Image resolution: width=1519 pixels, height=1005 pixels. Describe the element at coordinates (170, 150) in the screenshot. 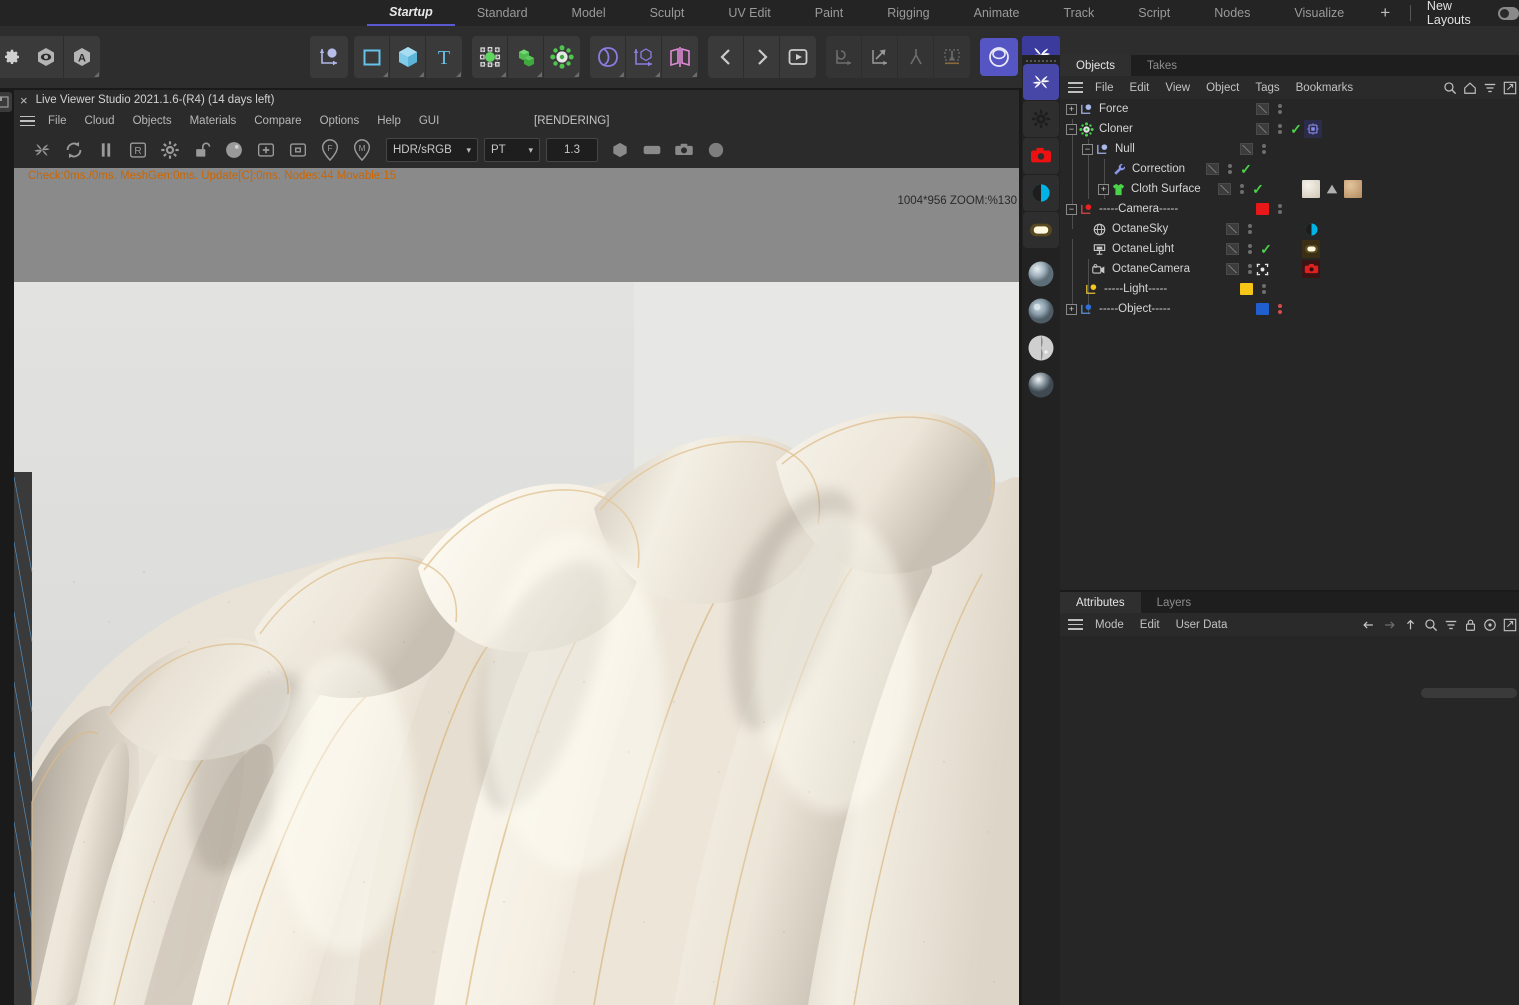

I see `render-settings-button` at that location.